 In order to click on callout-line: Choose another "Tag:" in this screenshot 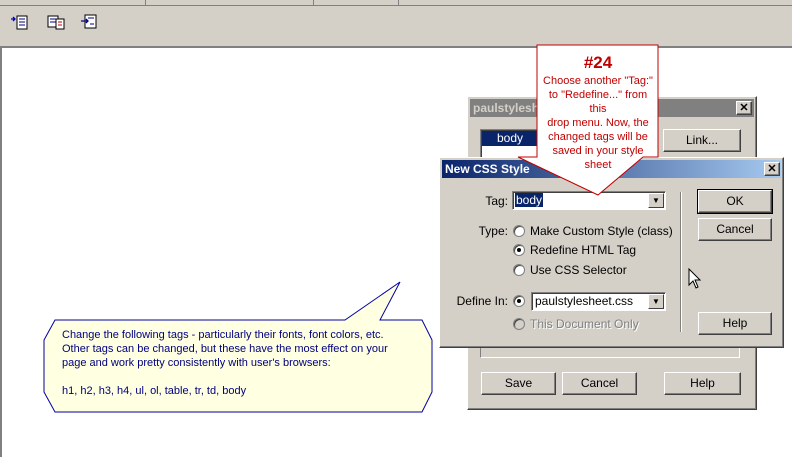, I will do `click(598, 81)`.